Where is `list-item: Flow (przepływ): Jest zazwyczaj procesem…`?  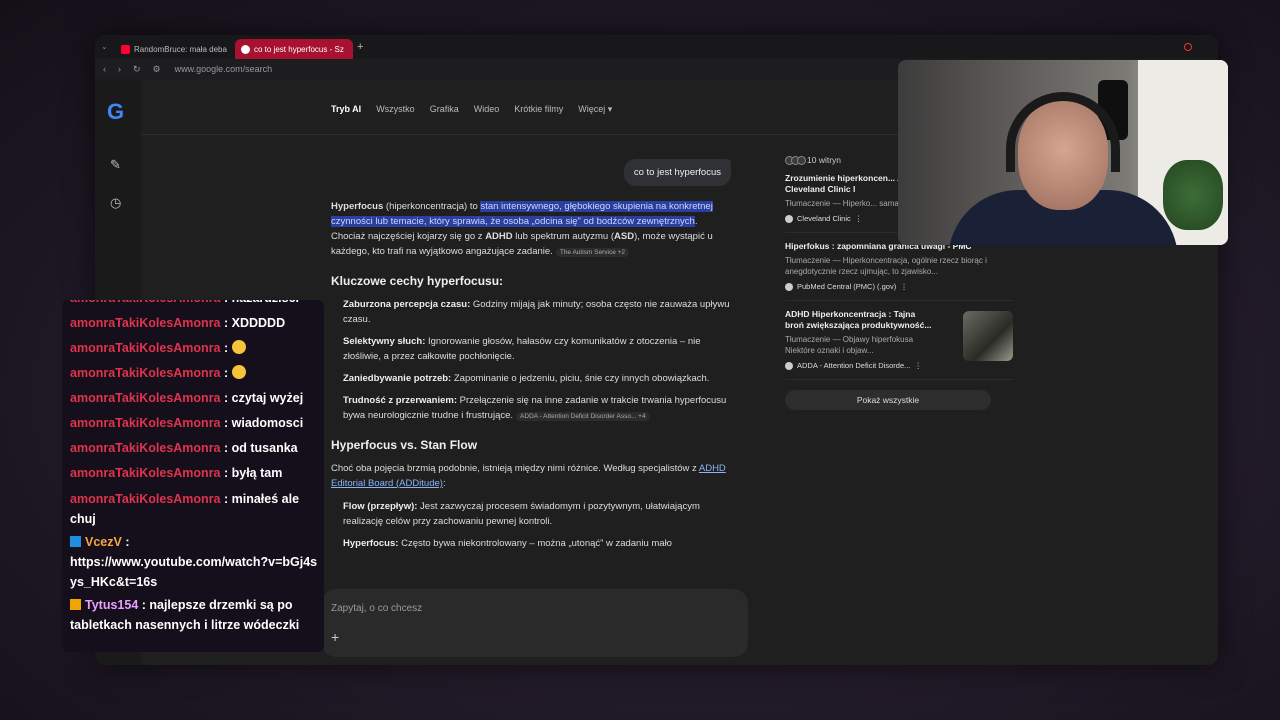 list-item: Flow (przepływ): Jest zazwyczaj procesem… is located at coordinates (521, 514).